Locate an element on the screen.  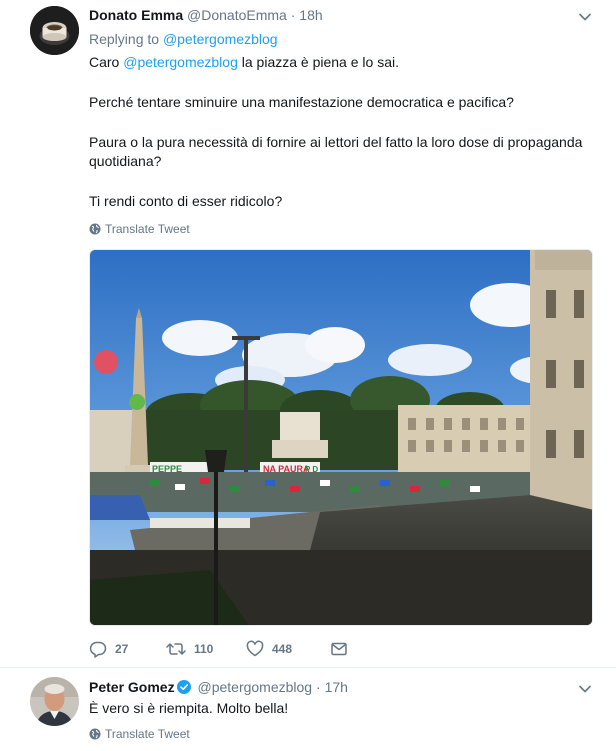
retweet-button: 110 is located at coordinates (206, 649).